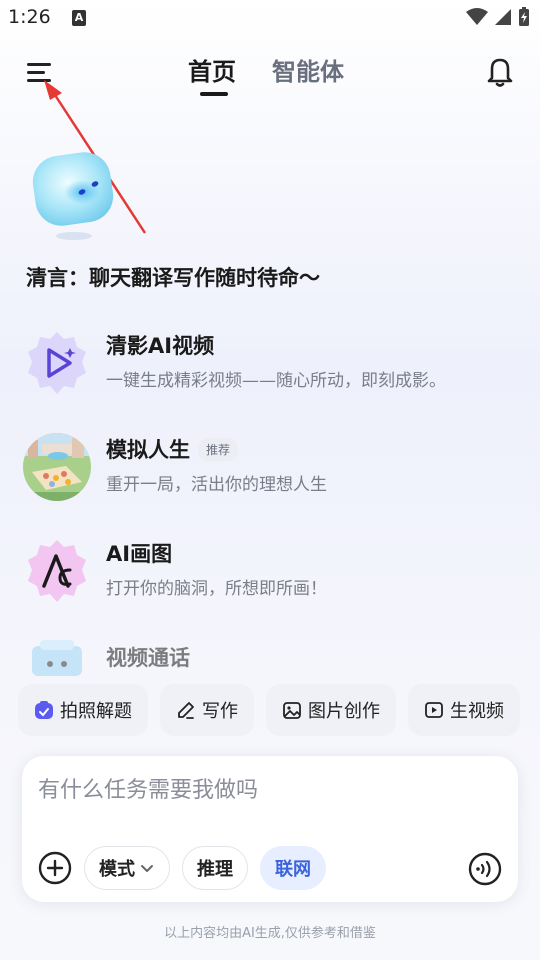 The image size is (540, 960). I want to click on pen-icon, so click(186, 710).